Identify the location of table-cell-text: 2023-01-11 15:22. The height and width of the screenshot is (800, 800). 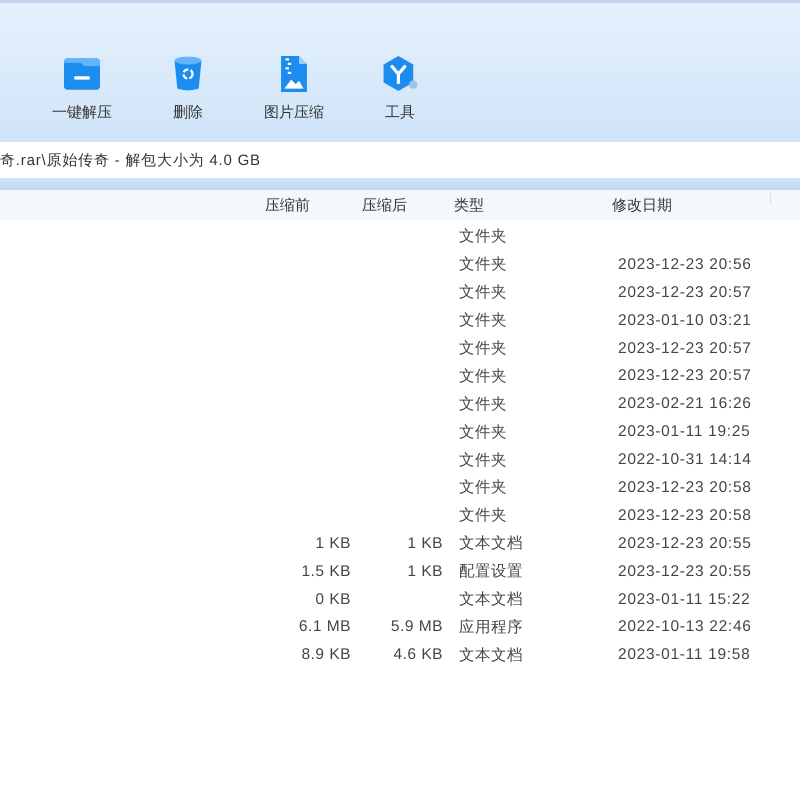
(683, 599).